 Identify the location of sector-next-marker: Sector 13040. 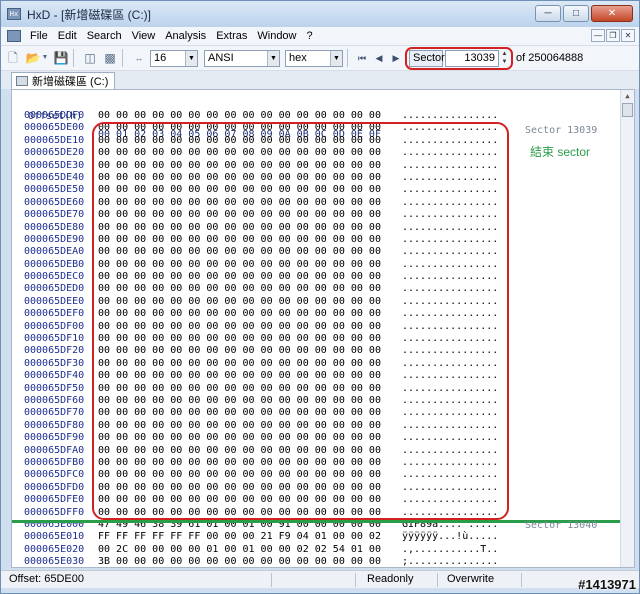
(561, 525).